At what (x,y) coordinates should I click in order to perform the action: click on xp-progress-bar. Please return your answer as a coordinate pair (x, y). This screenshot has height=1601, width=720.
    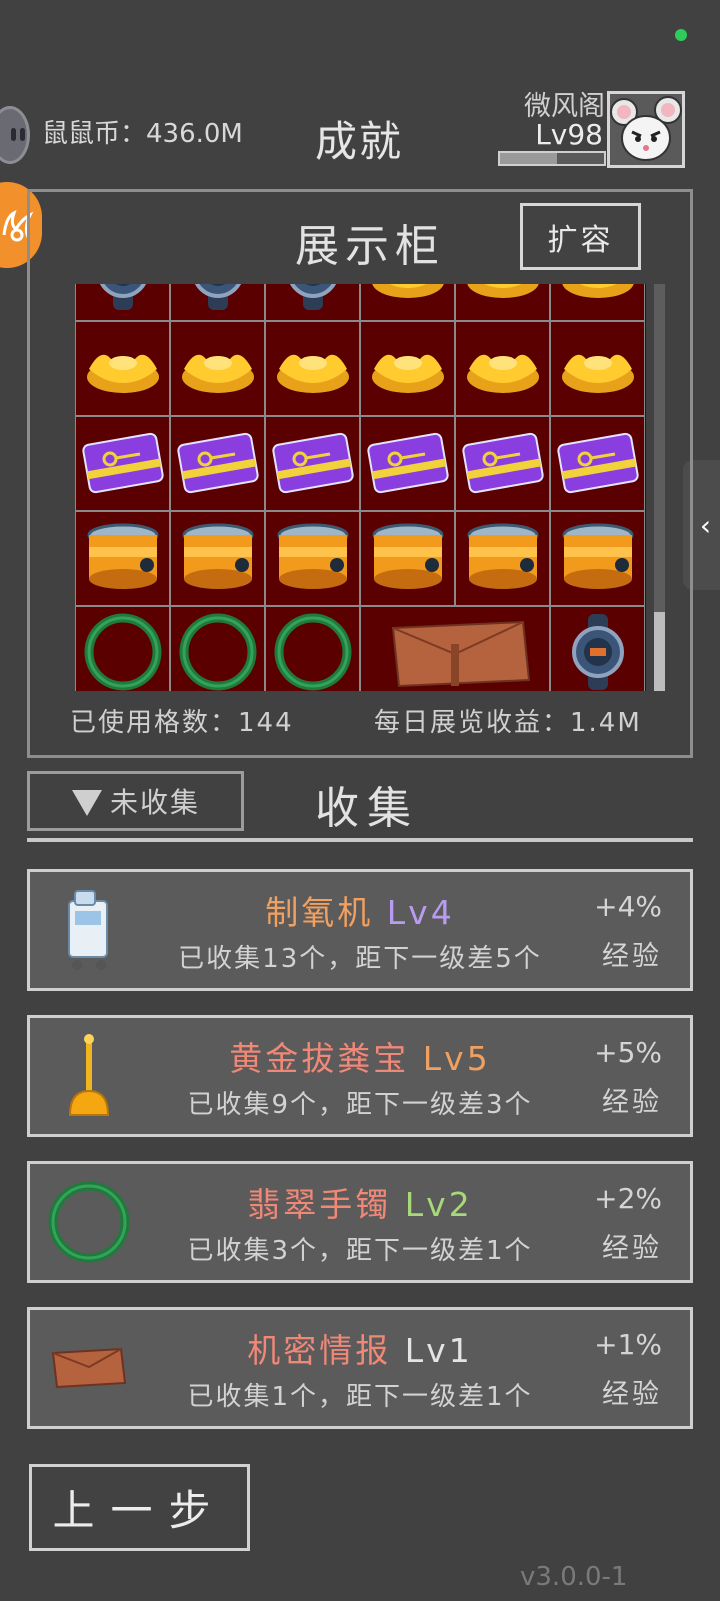
    Looking at the image, I should click on (552, 158).